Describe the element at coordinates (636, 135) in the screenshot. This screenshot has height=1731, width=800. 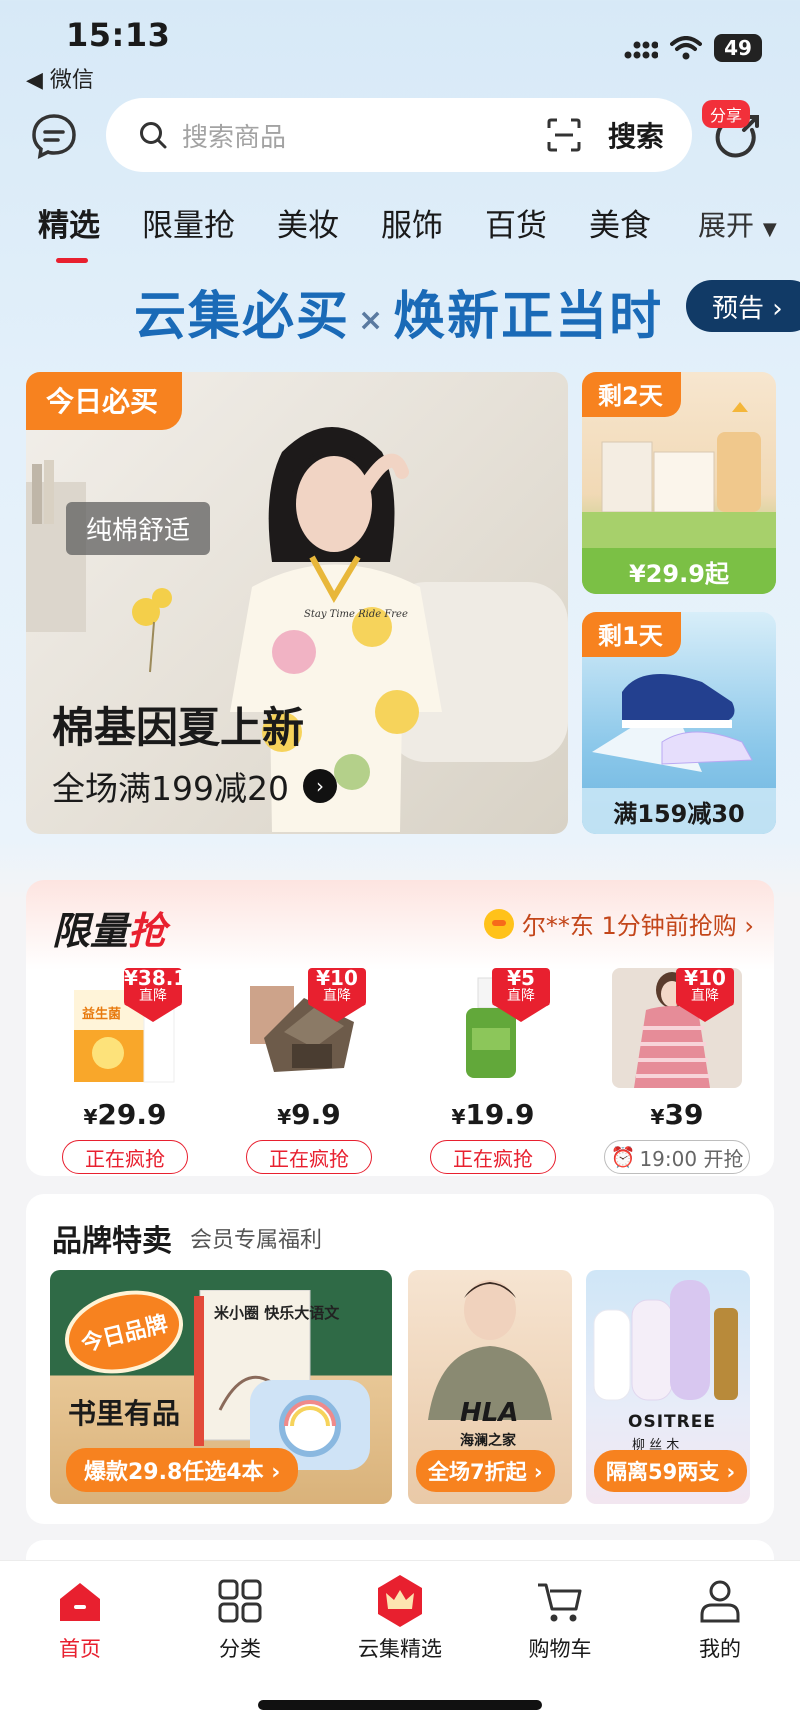
I see `search-button: 搜索` at that location.